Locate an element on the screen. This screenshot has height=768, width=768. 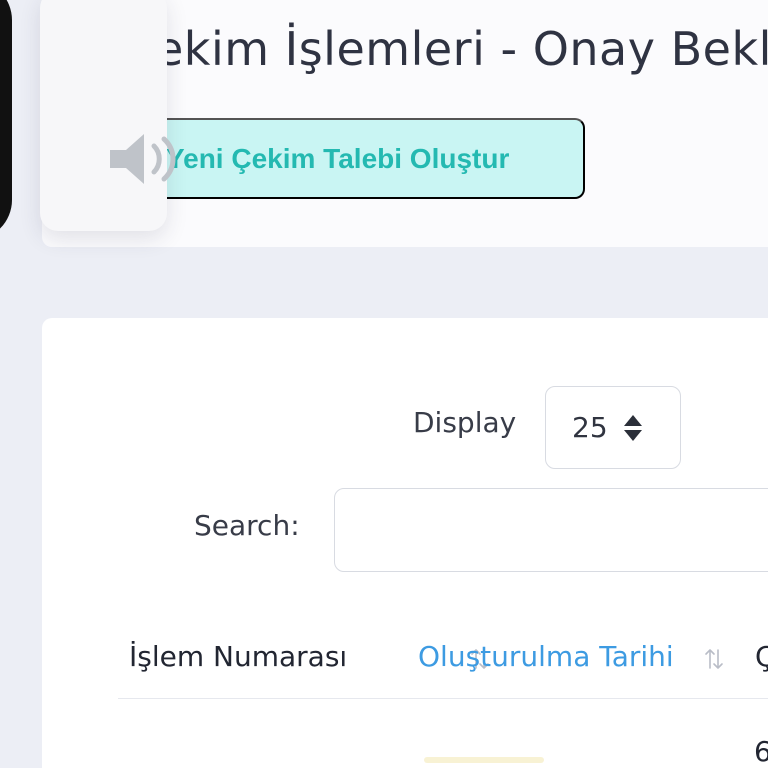
table-header-row: İşlem Numarası Oluşturulma Tarihi Ç is located at coordinates (443, 659).